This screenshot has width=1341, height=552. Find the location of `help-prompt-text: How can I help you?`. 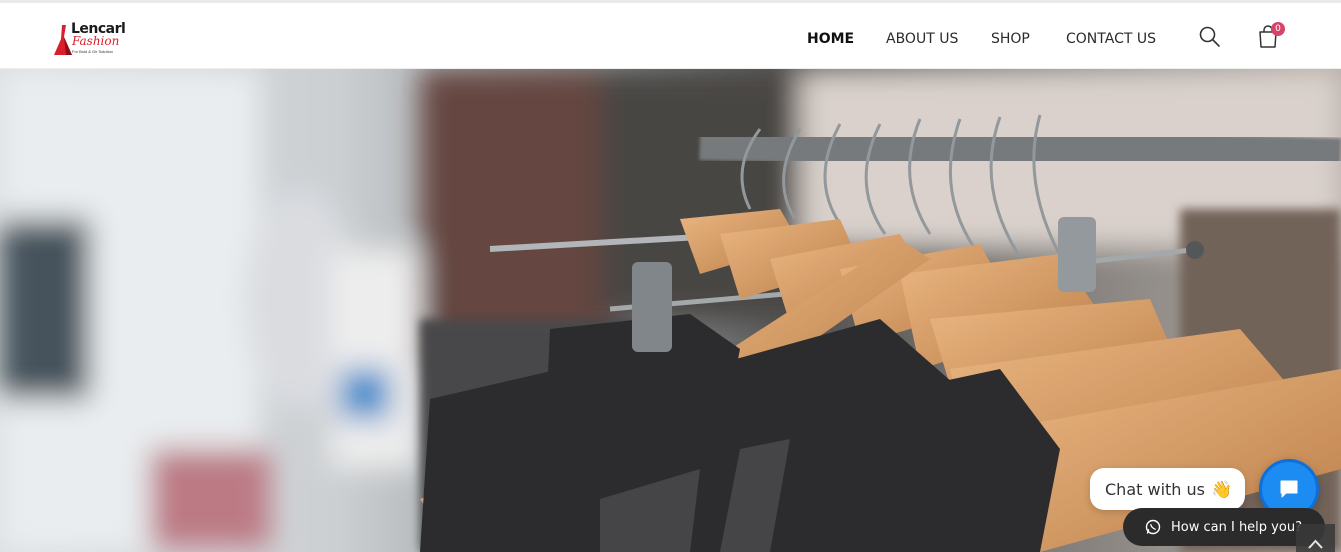

help-prompt-text: How can I help you? is located at coordinates (1236, 527).